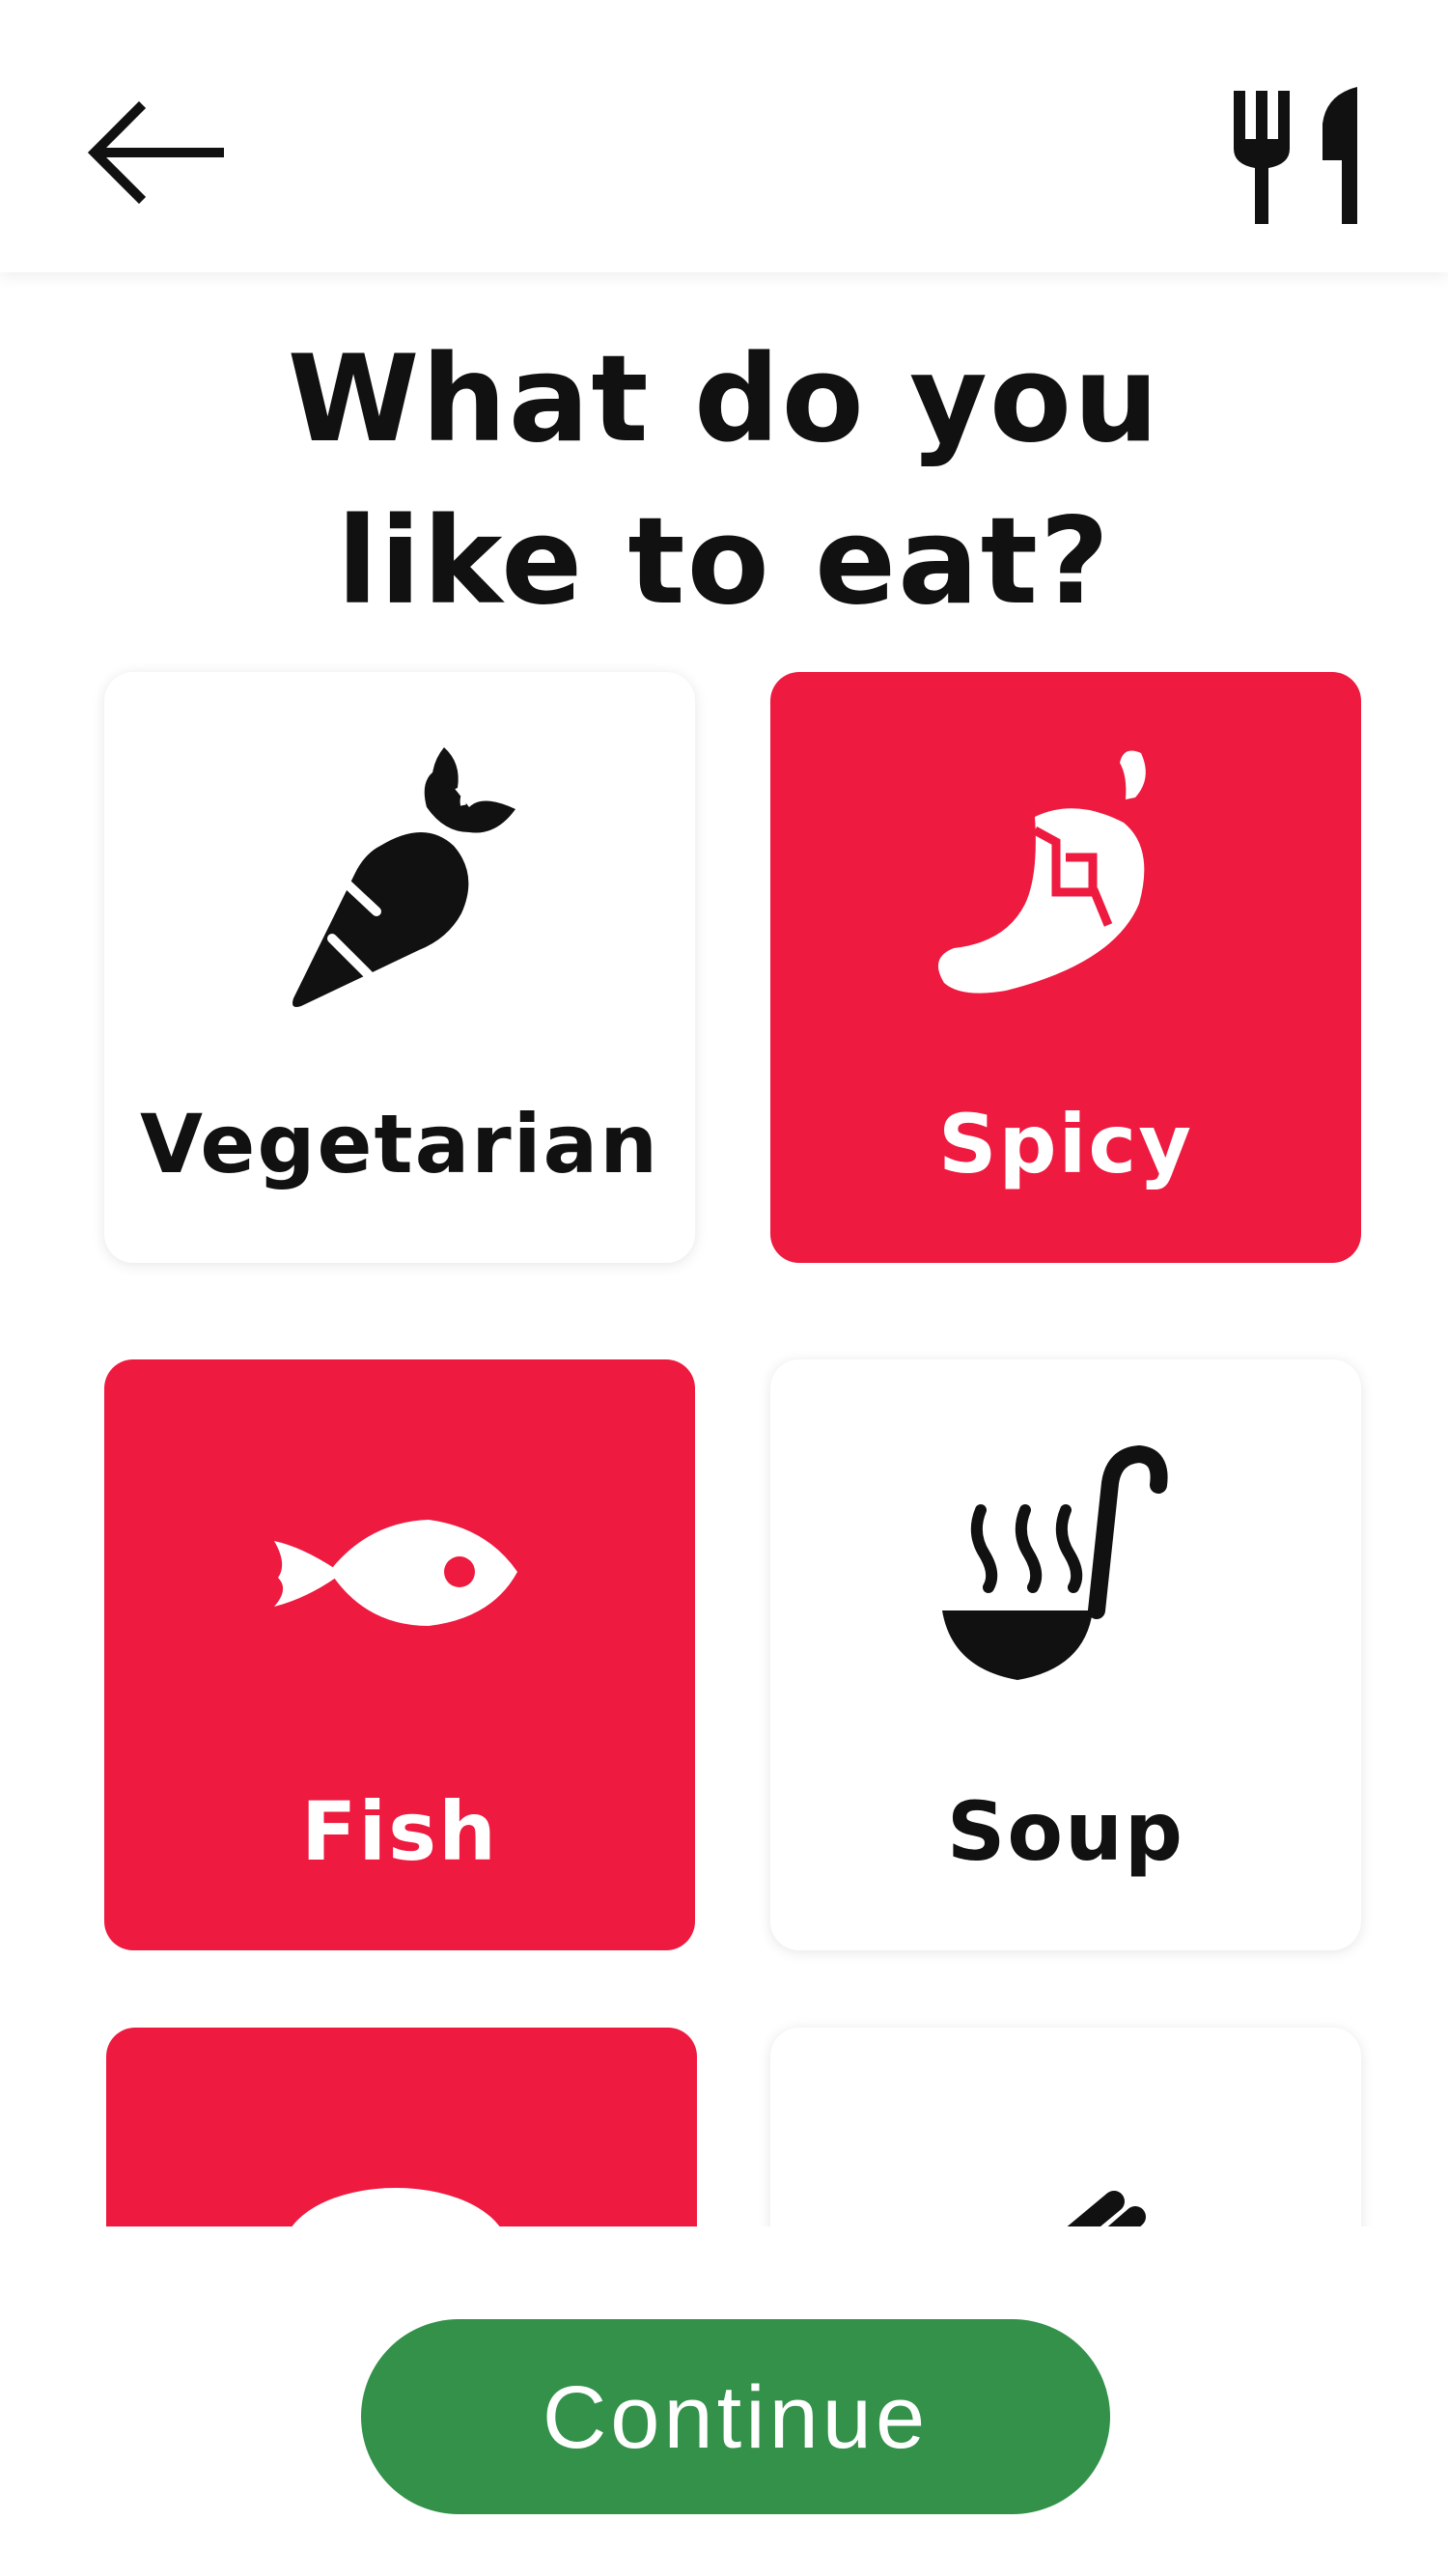 Image resolution: width=1448 pixels, height=2576 pixels. I want to click on option-egg, so click(402, 2127).